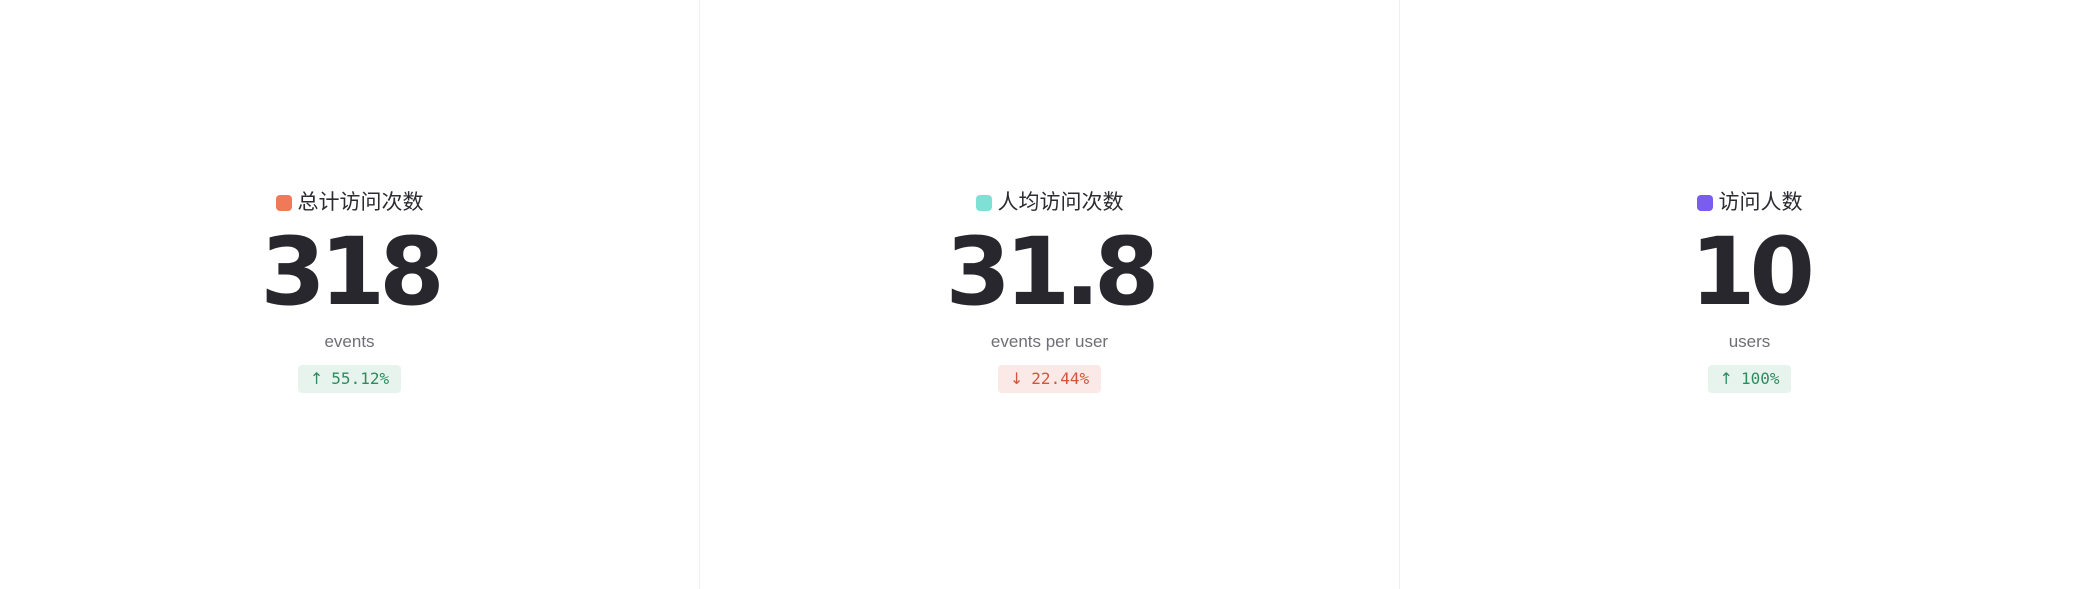 The image size is (2099, 589). I want to click on metric-stat: 访问人数 10 users ↑ 100%, so click(1752, 292).